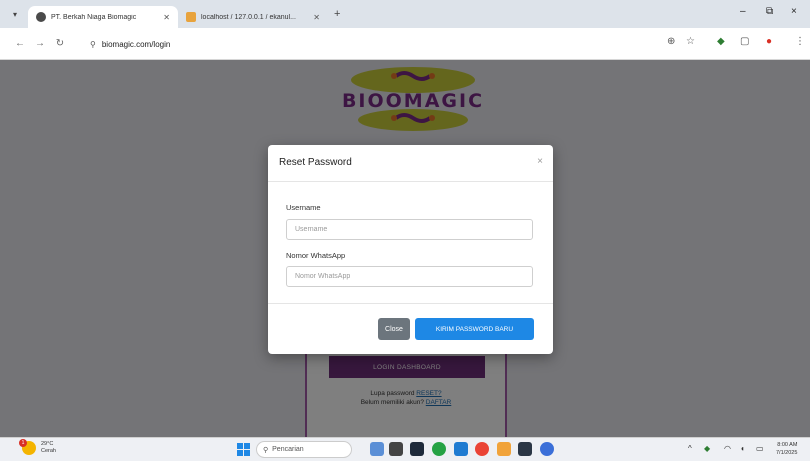  Describe the element at coordinates (744, 41) in the screenshot. I see `sidepanel-icon: ▢` at that location.